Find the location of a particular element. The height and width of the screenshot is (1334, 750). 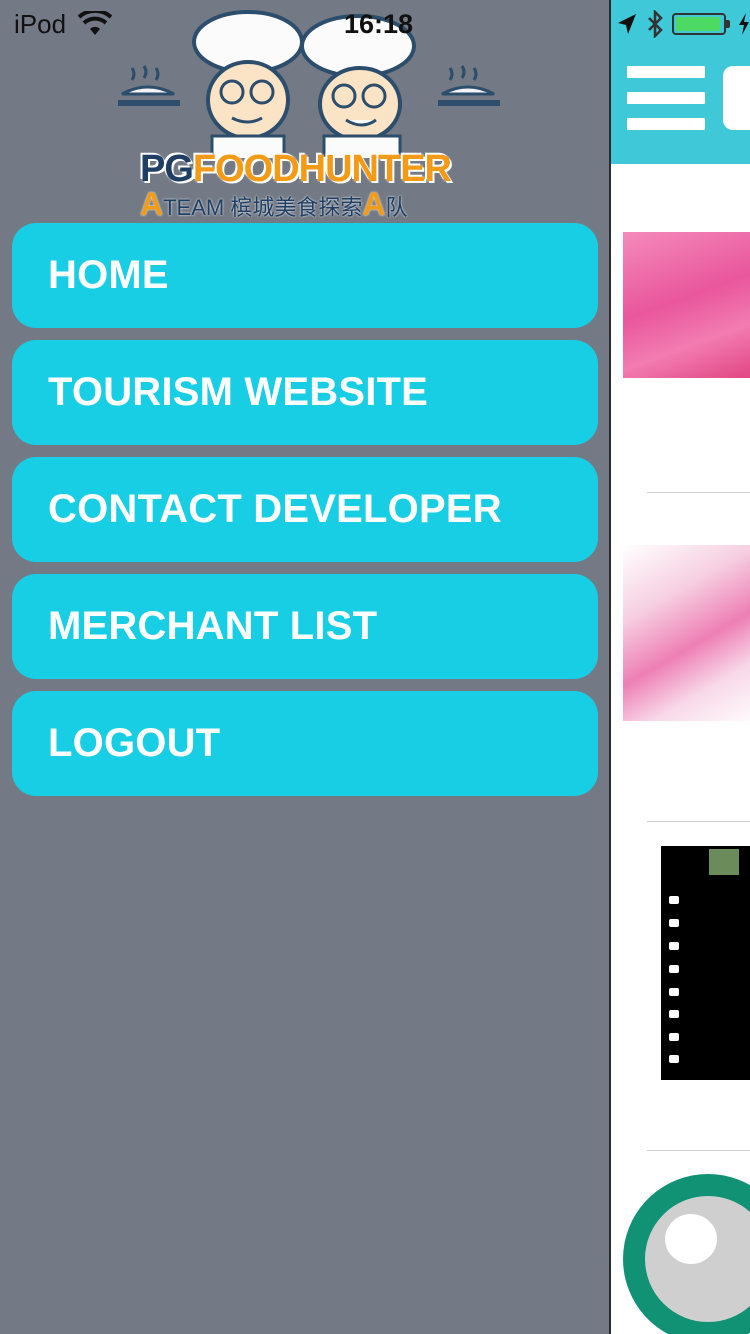

menu-item-label: LOGOUT is located at coordinates (134, 743).